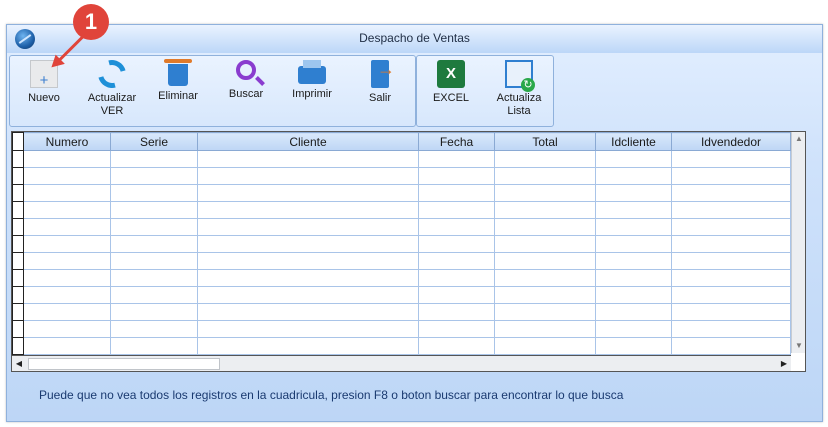  Describe the element at coordinates (451, 82) in the screenshot. I see `excel-button: X EXCEL` at that location.